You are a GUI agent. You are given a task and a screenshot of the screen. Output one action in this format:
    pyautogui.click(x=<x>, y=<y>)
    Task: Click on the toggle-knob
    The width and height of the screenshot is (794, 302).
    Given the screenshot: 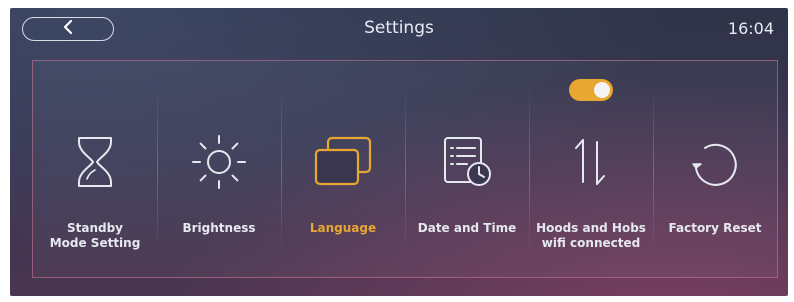 What is the action you would take?
    pyautogui.click(x=602, y=90)
    